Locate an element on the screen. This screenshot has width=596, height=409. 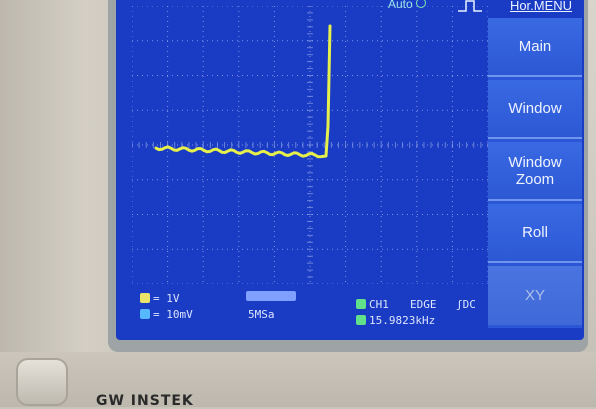
menu-xy-button: XY is located at coordinates (535, 295).